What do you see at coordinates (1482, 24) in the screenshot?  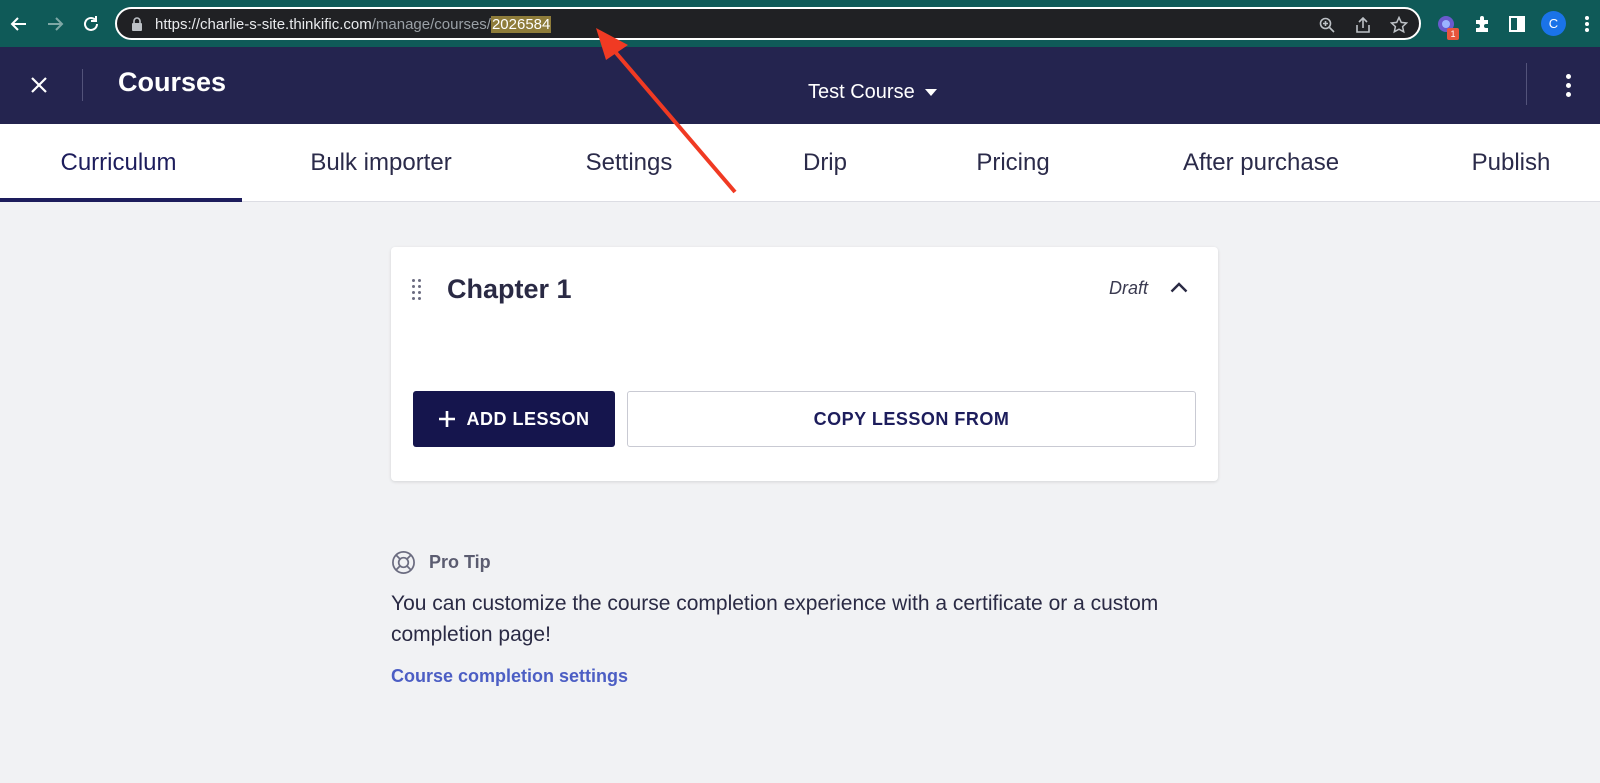 I see `puzzle-icon` at bounding box center [1482, 24].